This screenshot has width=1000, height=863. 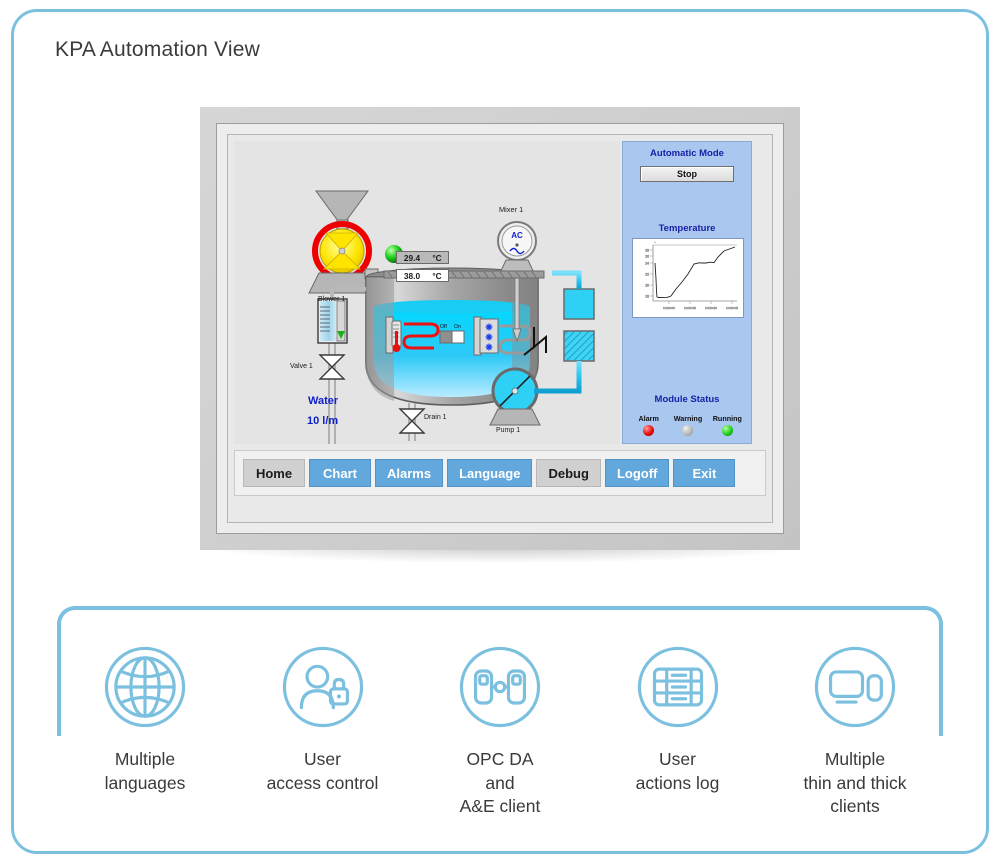 I want to click on svg-text: 24, so click(x=647, y=263).